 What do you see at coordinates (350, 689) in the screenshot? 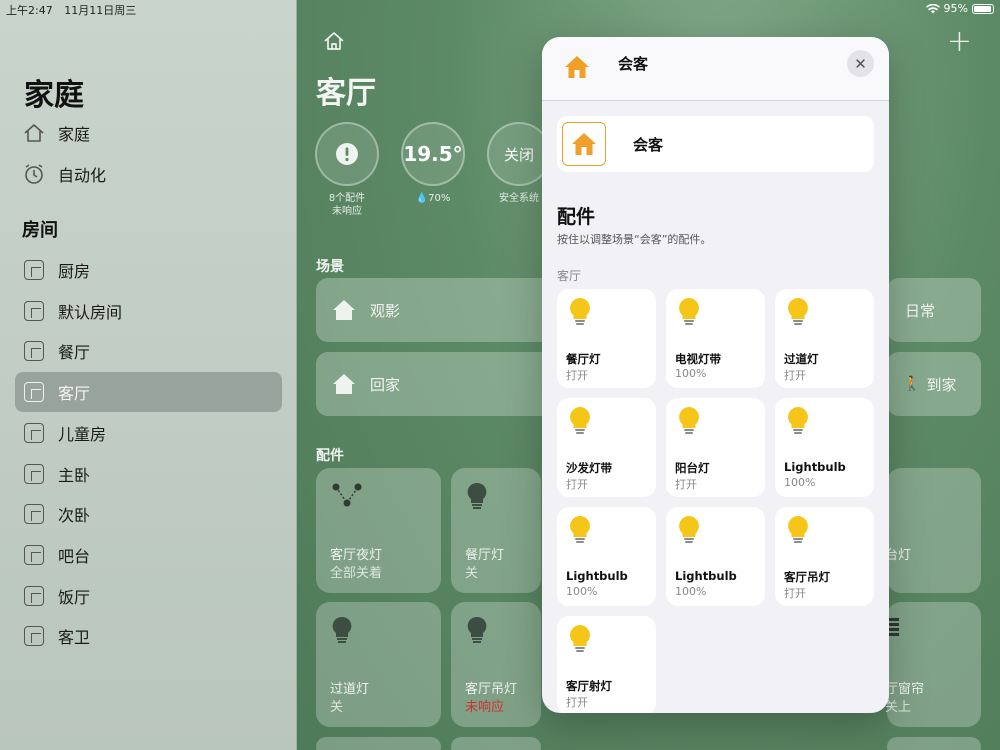
I see `accessory-name: 过道灯` at bounding box center [350, 689].